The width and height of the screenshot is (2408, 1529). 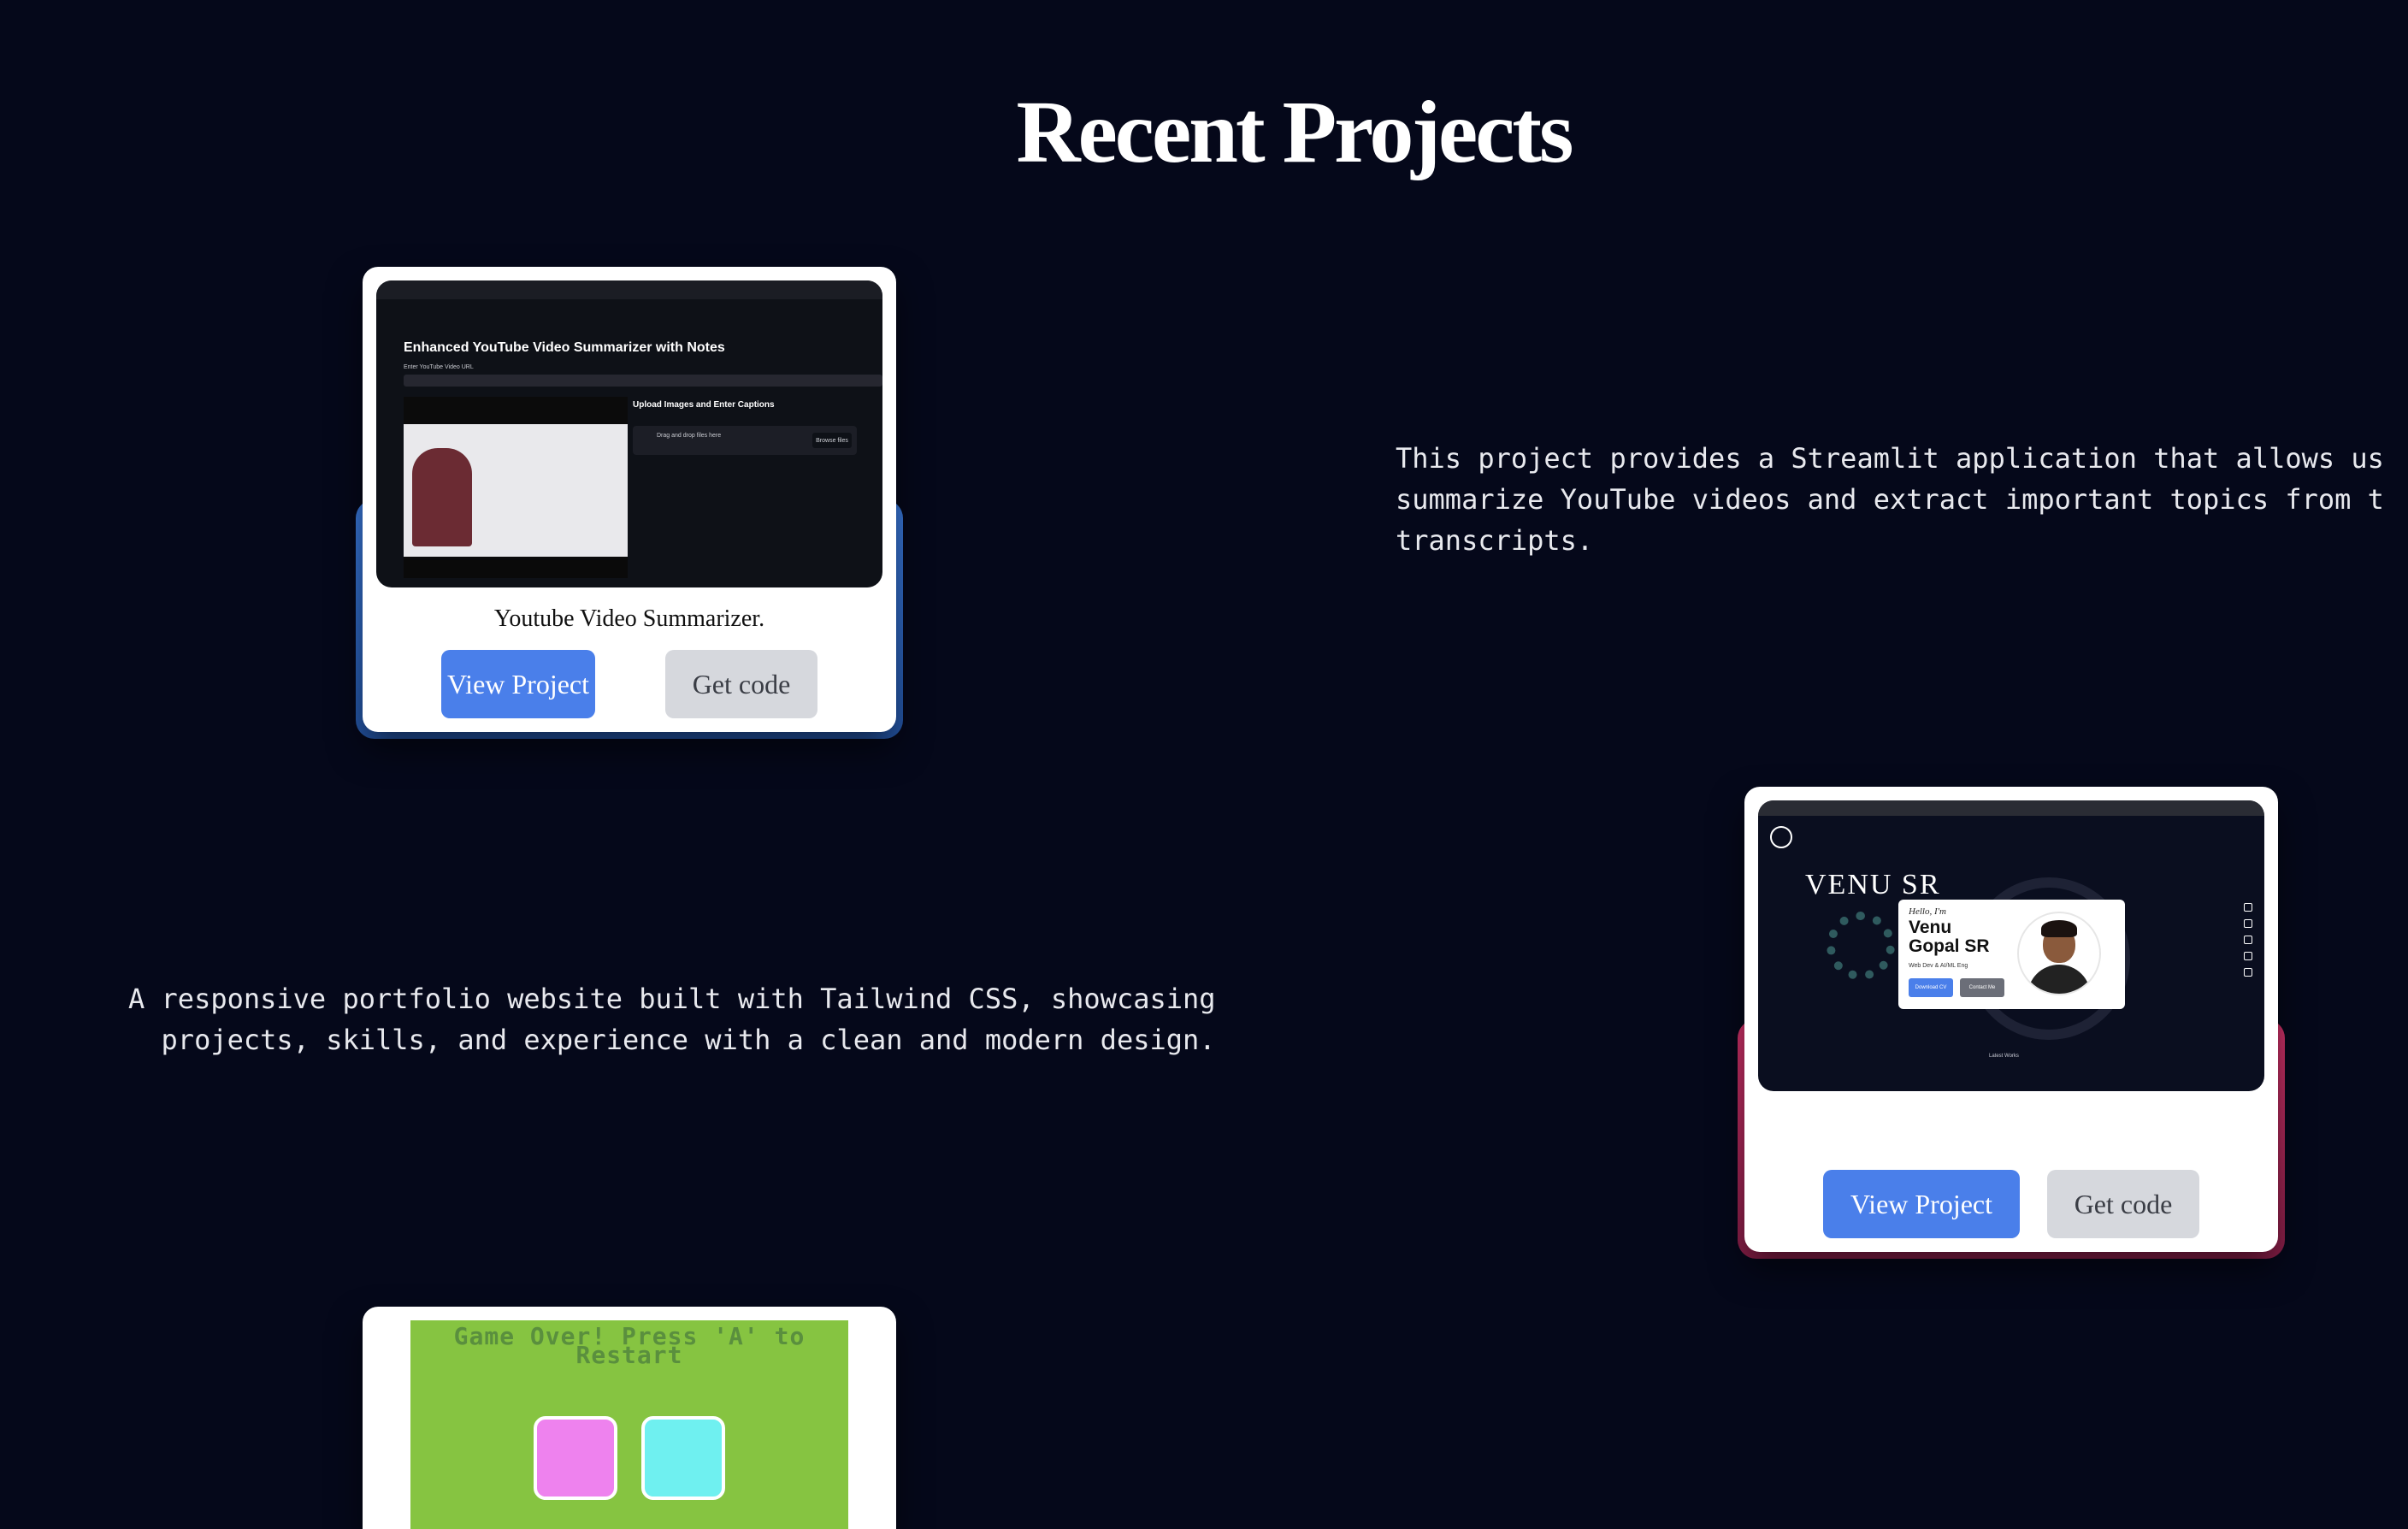 What do you see at coordinates (629, 619) in the screenshot?
I see `project-title: Youtube Video Summarizer.` at bounding box center [629, 619].